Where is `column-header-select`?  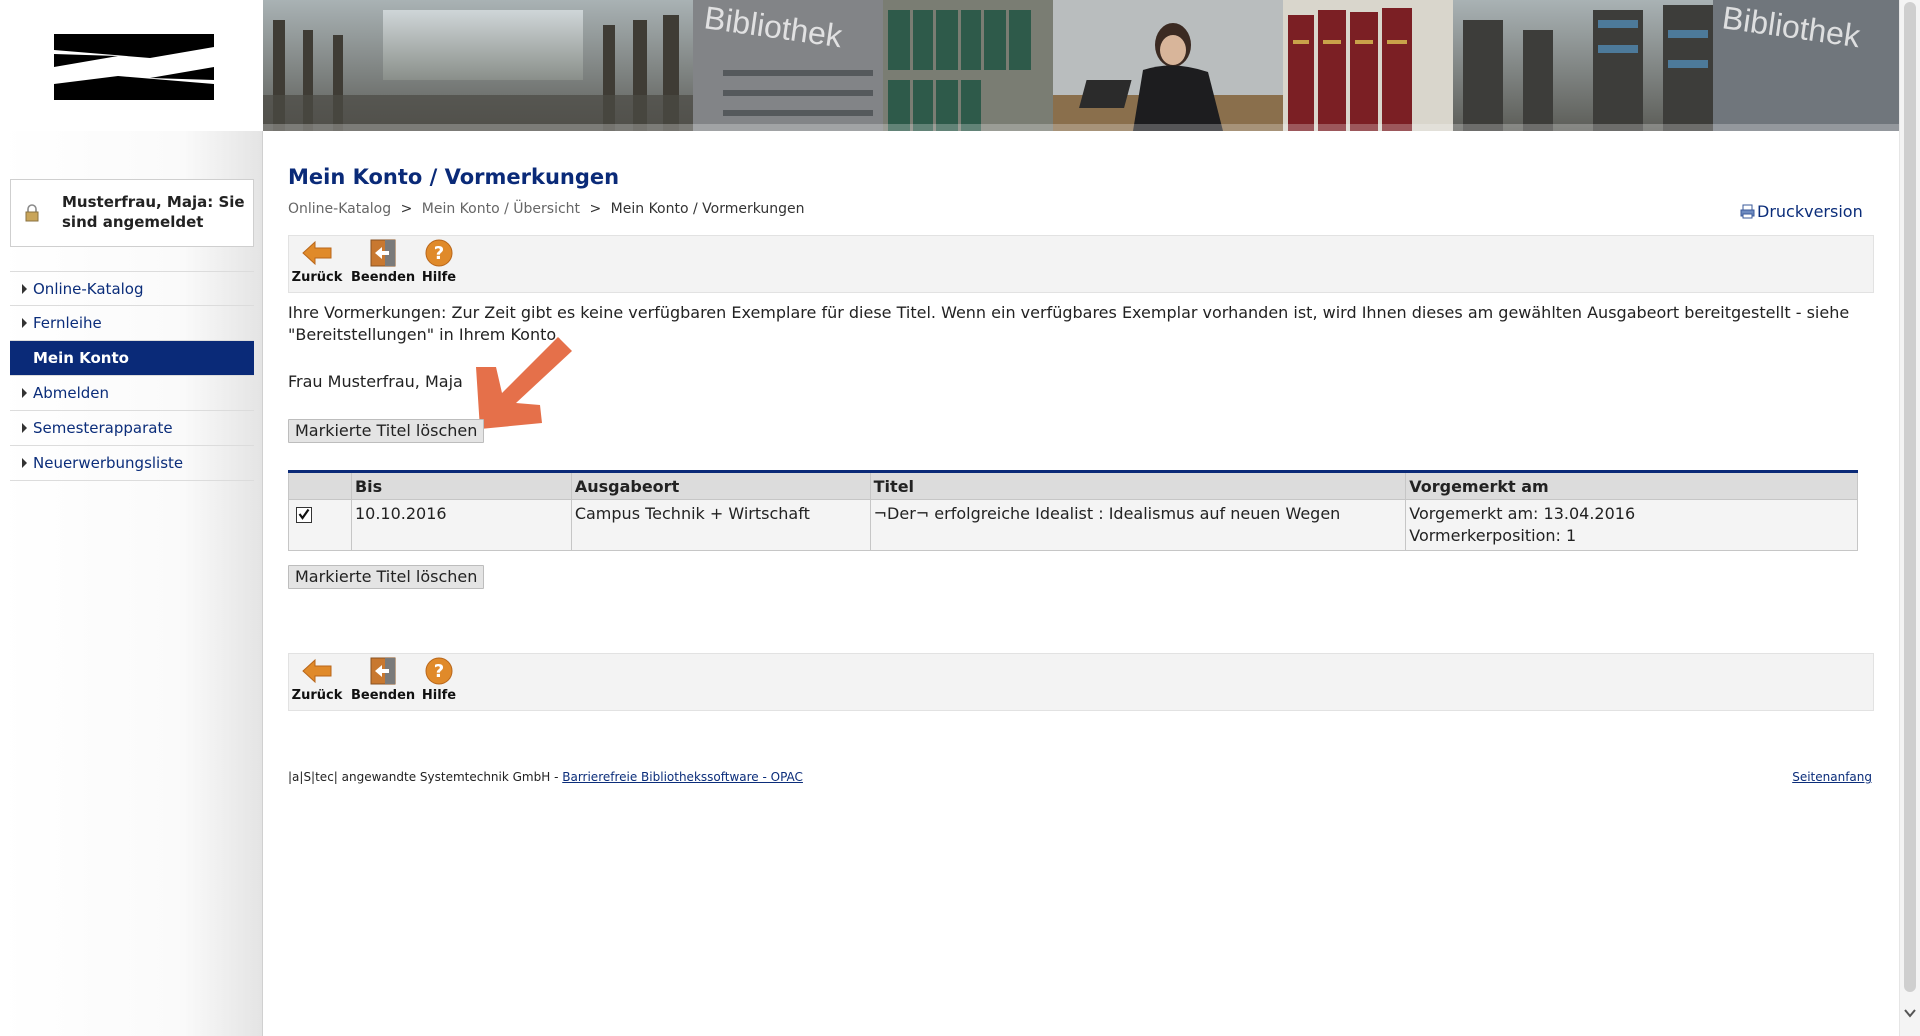 column-header-select is located at coordinates (320, 485).